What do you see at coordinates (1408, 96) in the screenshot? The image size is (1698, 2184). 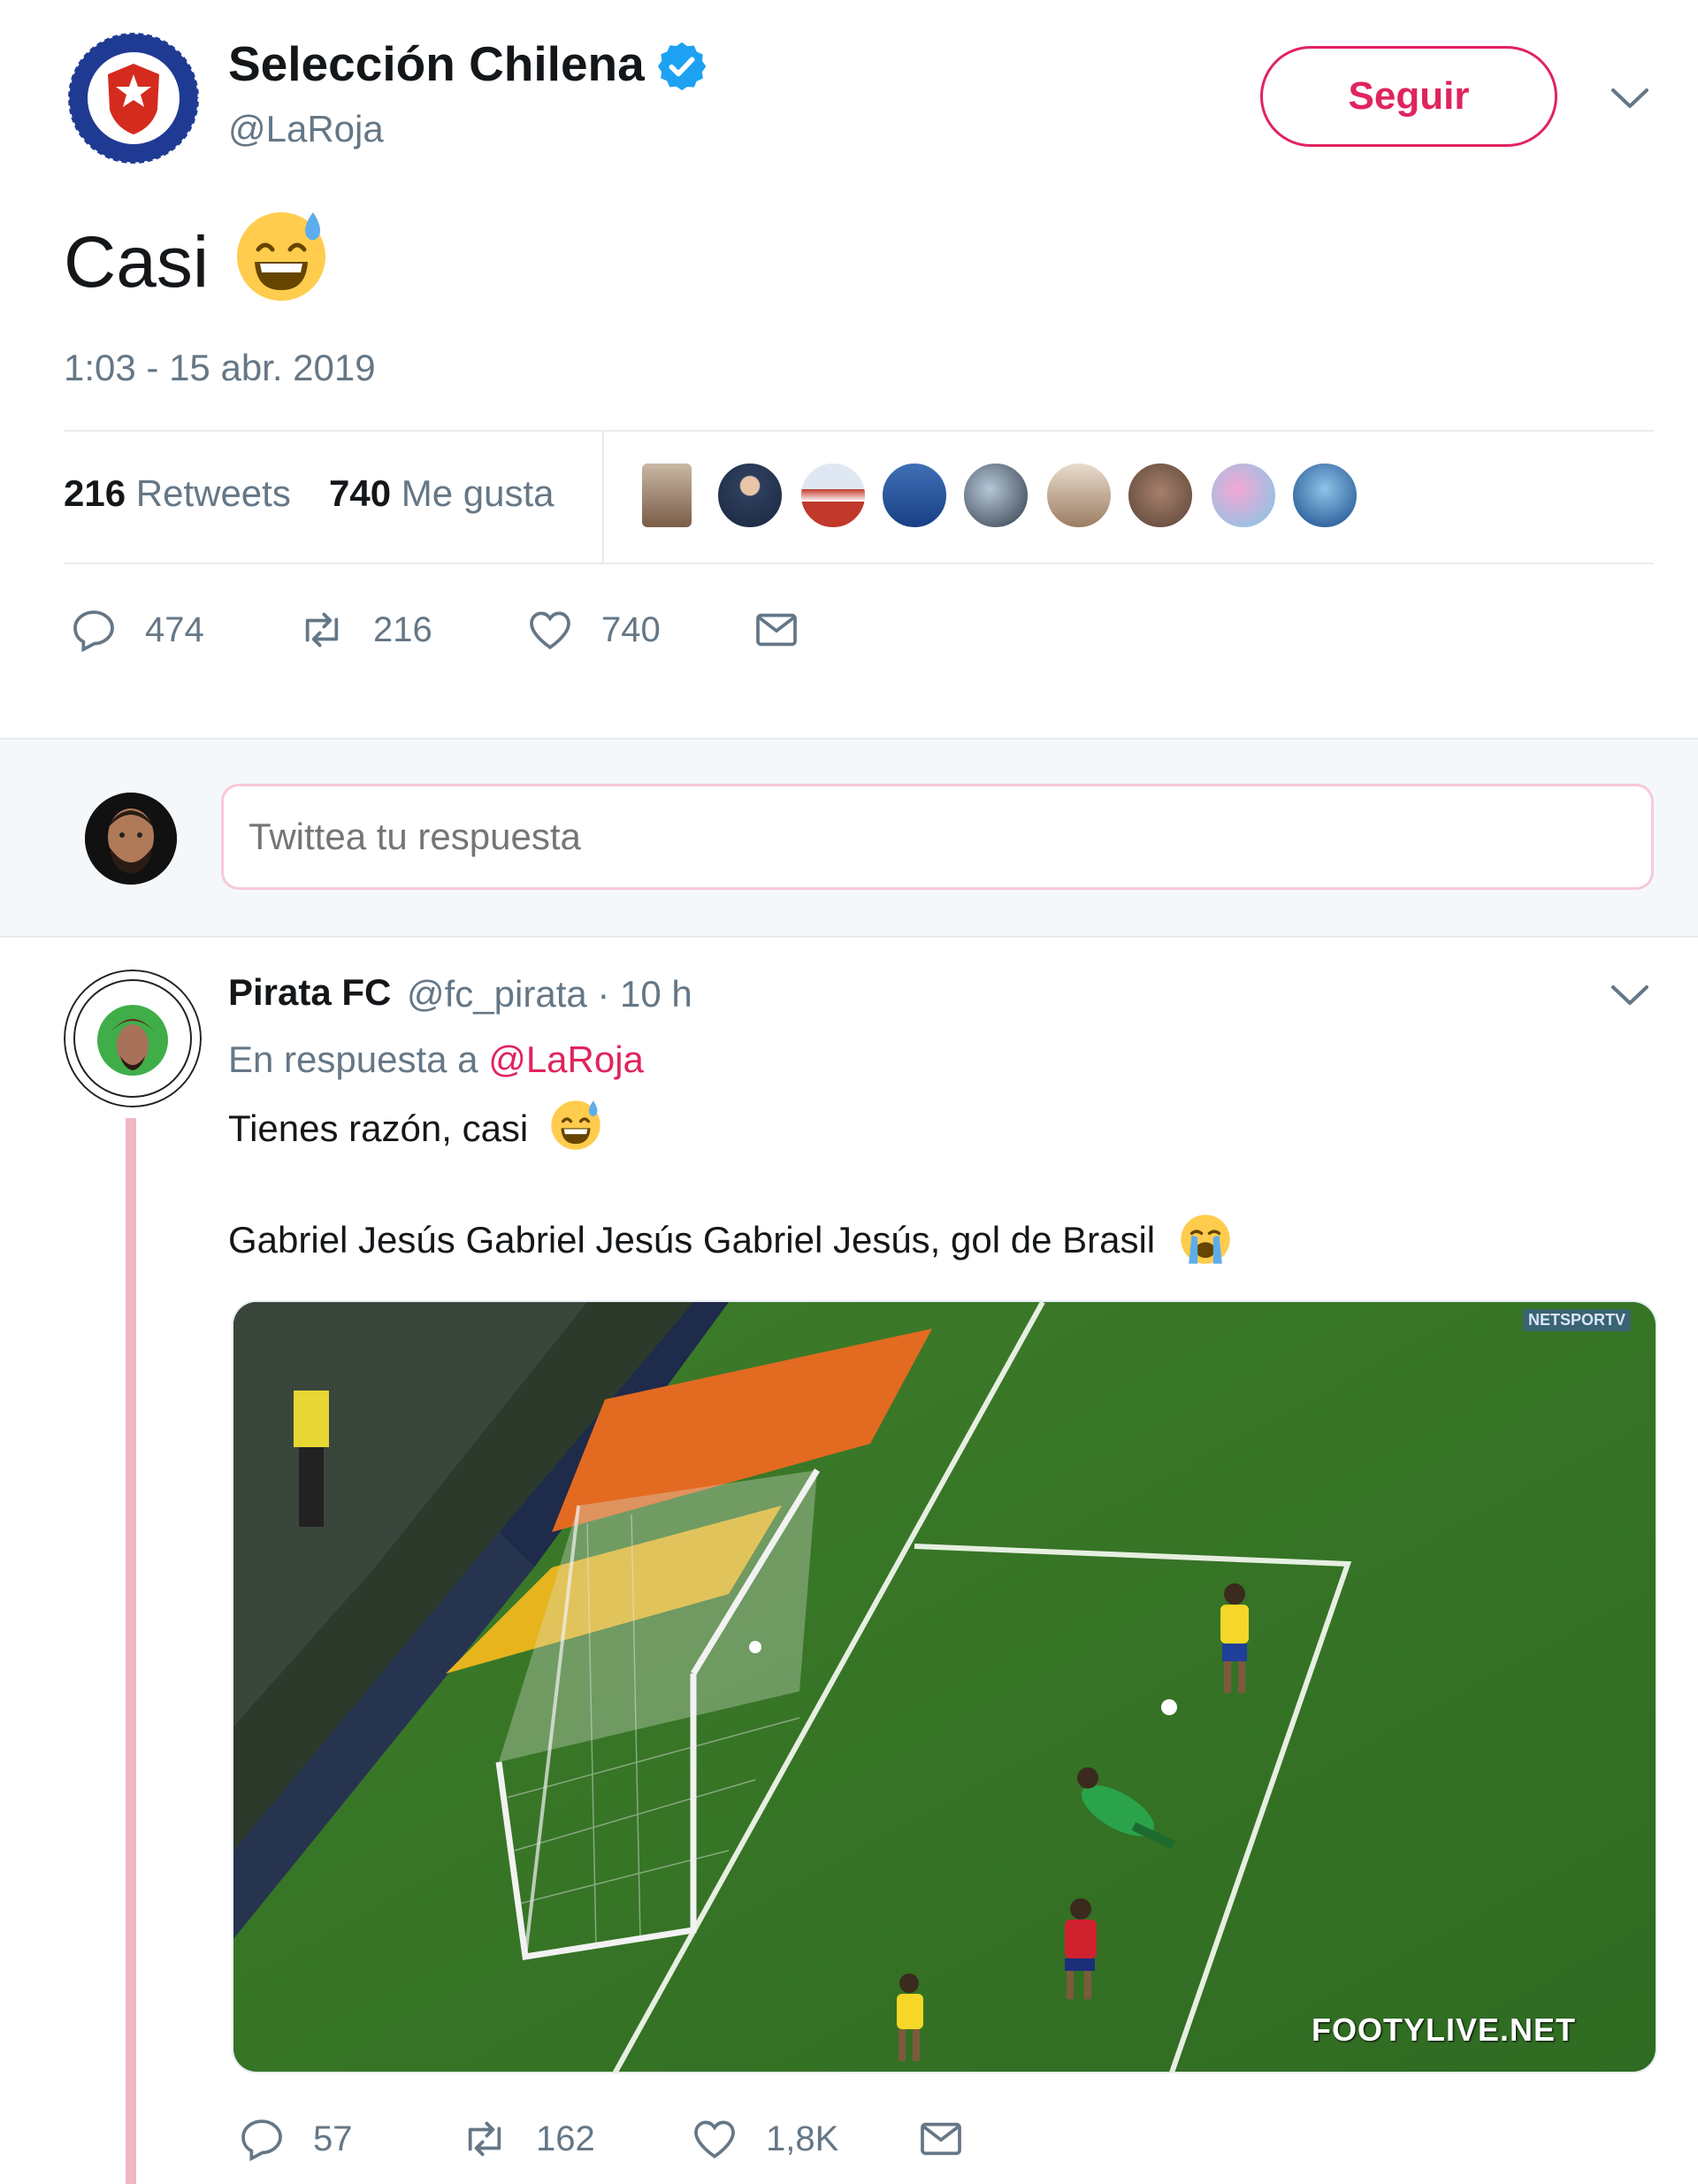 I see `follow-button: Seguir` at bounding box center [1408, 96].